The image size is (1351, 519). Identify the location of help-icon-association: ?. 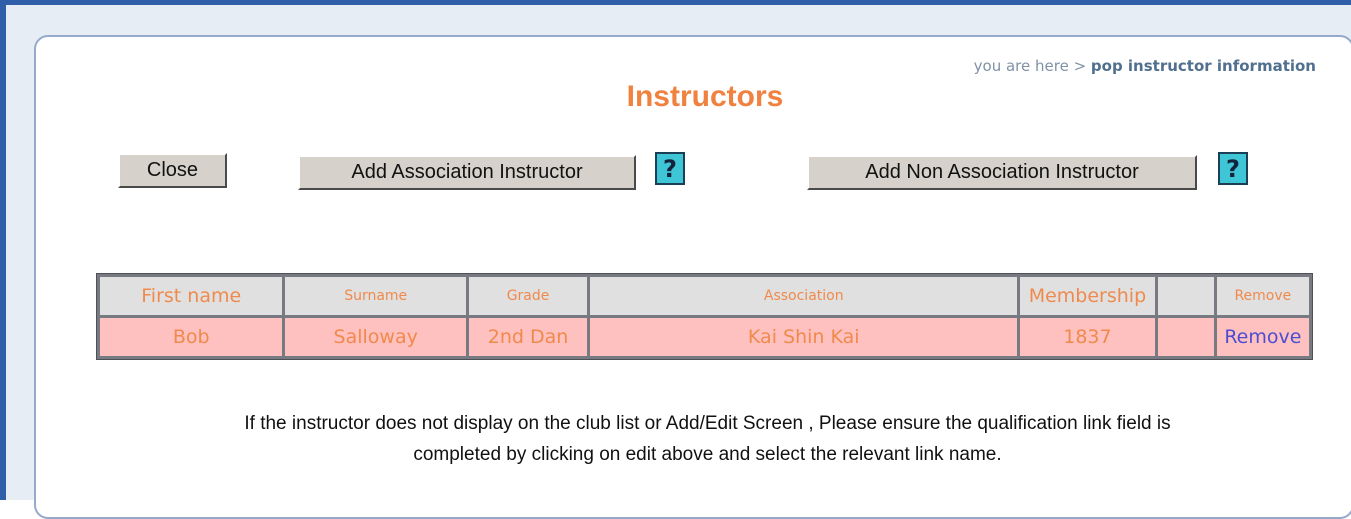
(670, 168).